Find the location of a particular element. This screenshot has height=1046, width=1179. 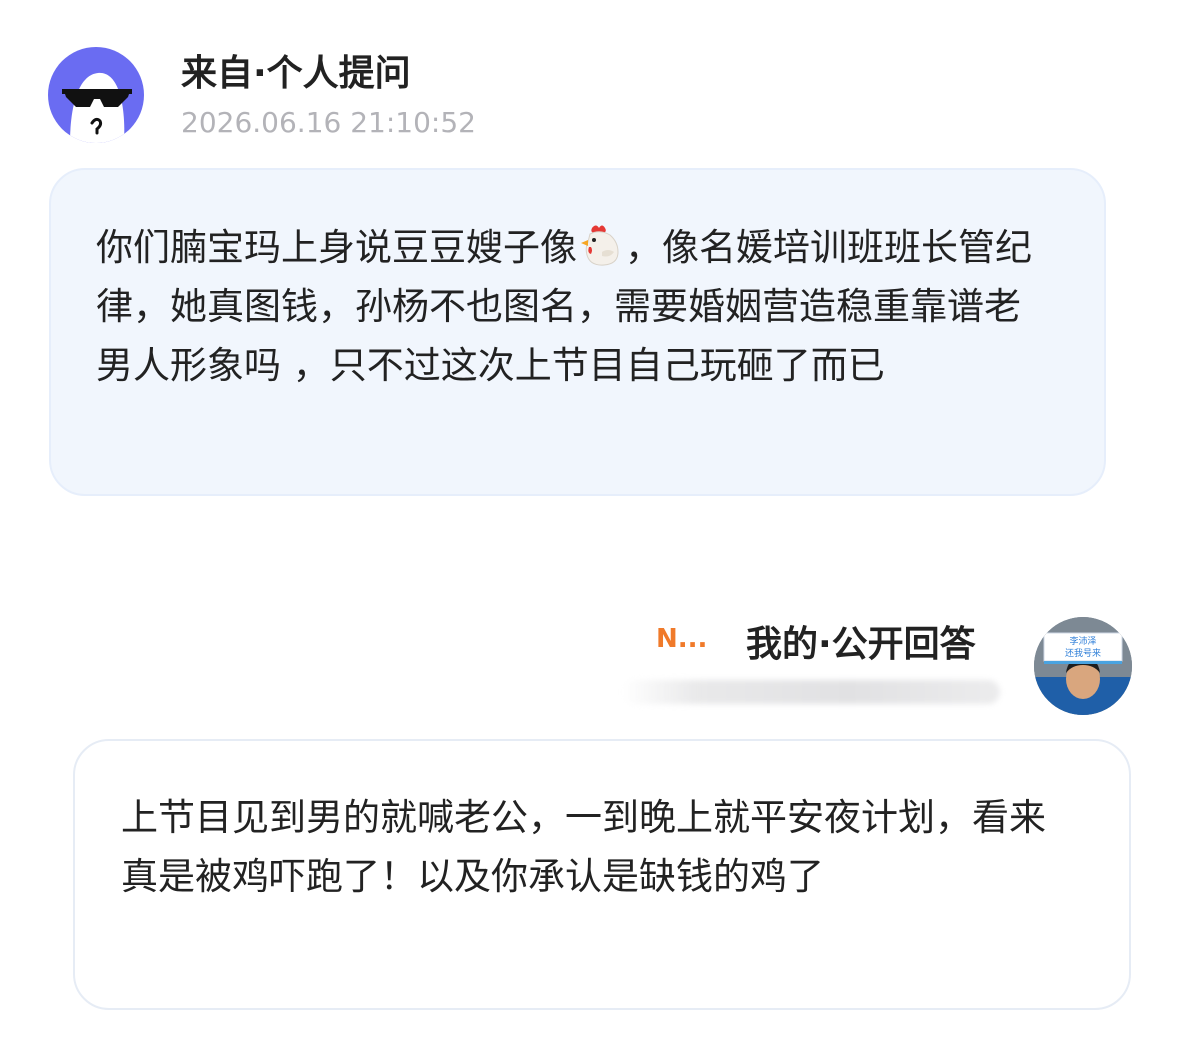

question-sender-label: 来自·个人提问 is located at coordinates (296, 73).